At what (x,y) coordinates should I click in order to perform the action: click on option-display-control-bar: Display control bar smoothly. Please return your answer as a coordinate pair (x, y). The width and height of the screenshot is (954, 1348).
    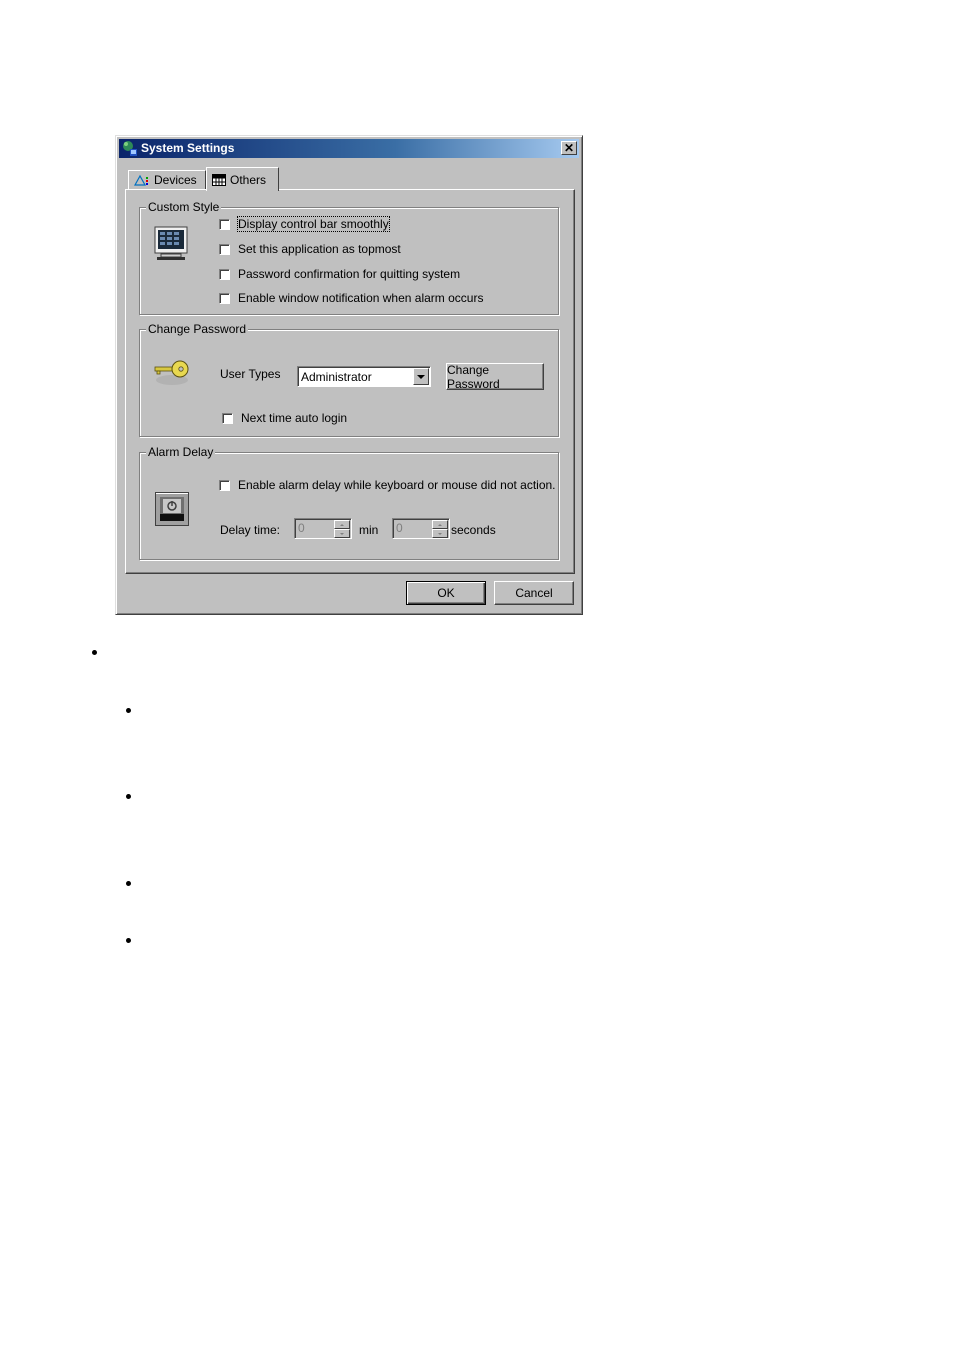
    Looking at the image, I should click on (304, 224).